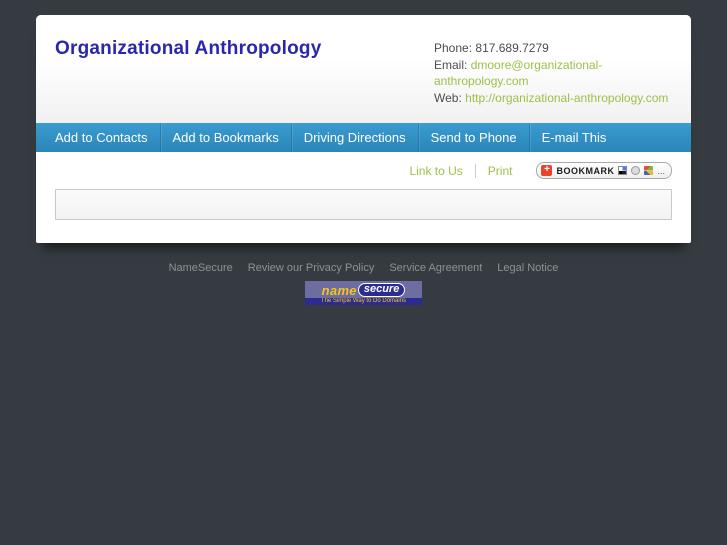 The width and height of the screenshot is (727, 545). What do you see at coordinates (566, 98) in the screenshot?
I see `website-link: http://organizational-anthropology.com` at bounding box center [566, 98].